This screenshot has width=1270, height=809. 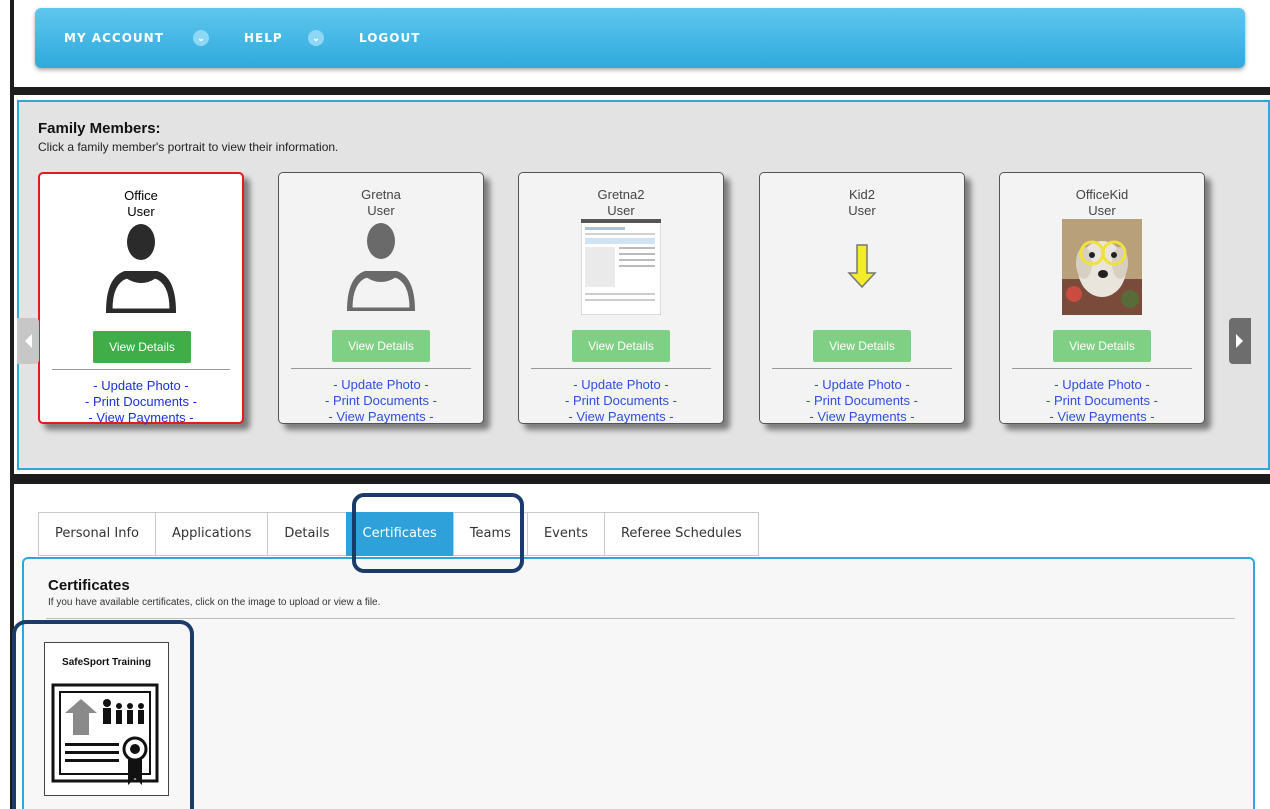 I want to click on tab-events: Events, so click(x=565, y=534).